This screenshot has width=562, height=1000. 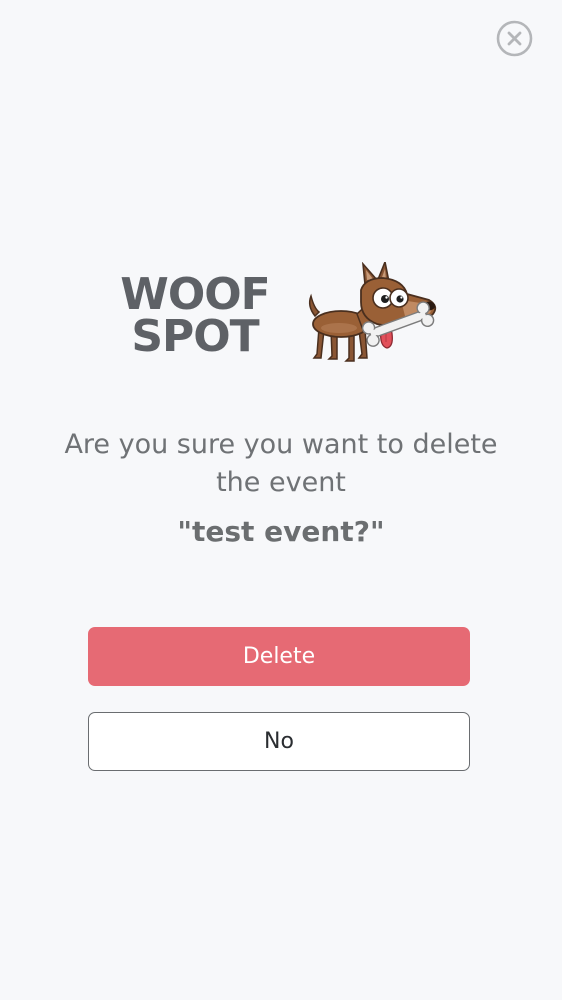 I want to click on no-button: No, so click(x=279, y=741).